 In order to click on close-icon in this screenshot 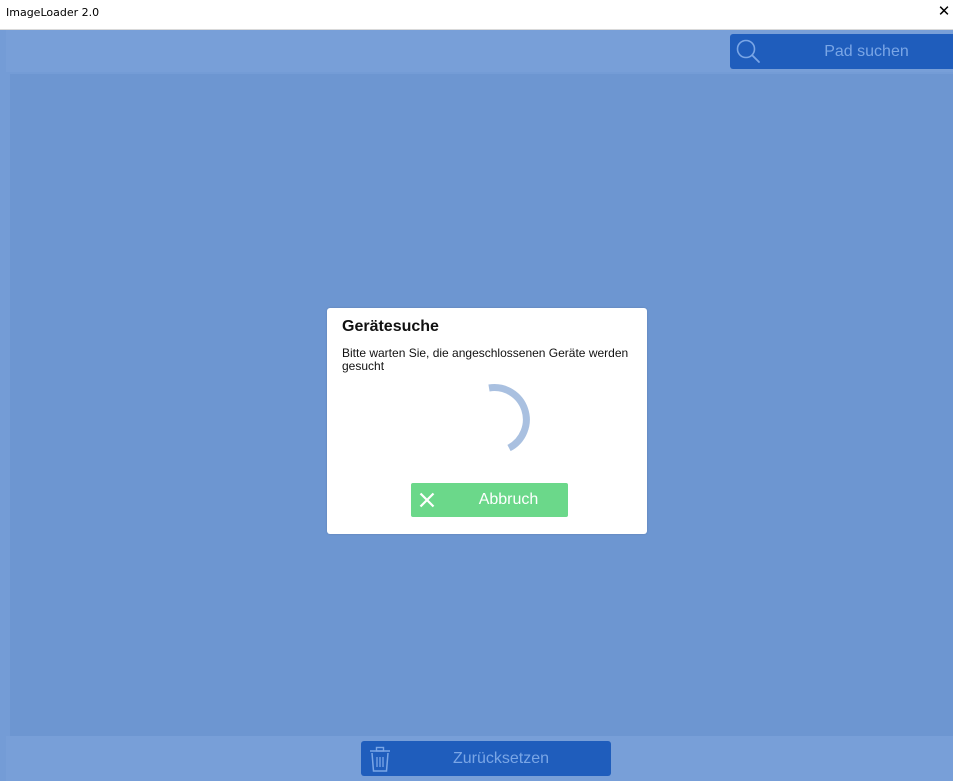, I will do `click(427, 500)`.